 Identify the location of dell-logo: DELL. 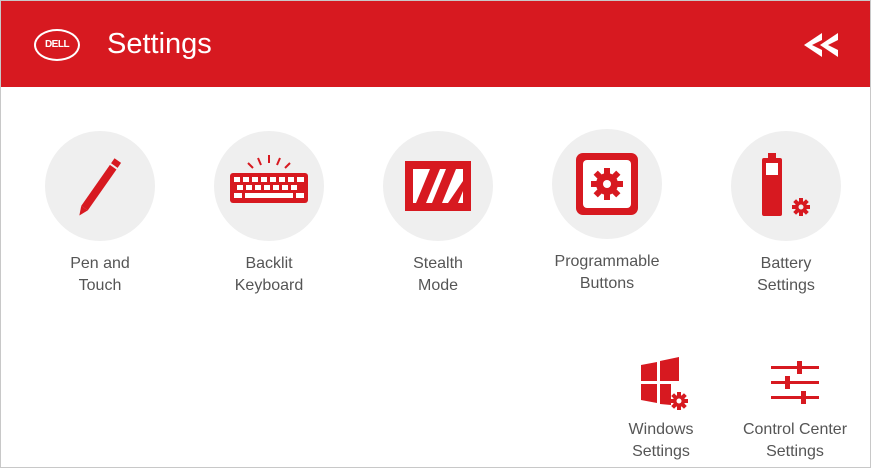
(57, 45).